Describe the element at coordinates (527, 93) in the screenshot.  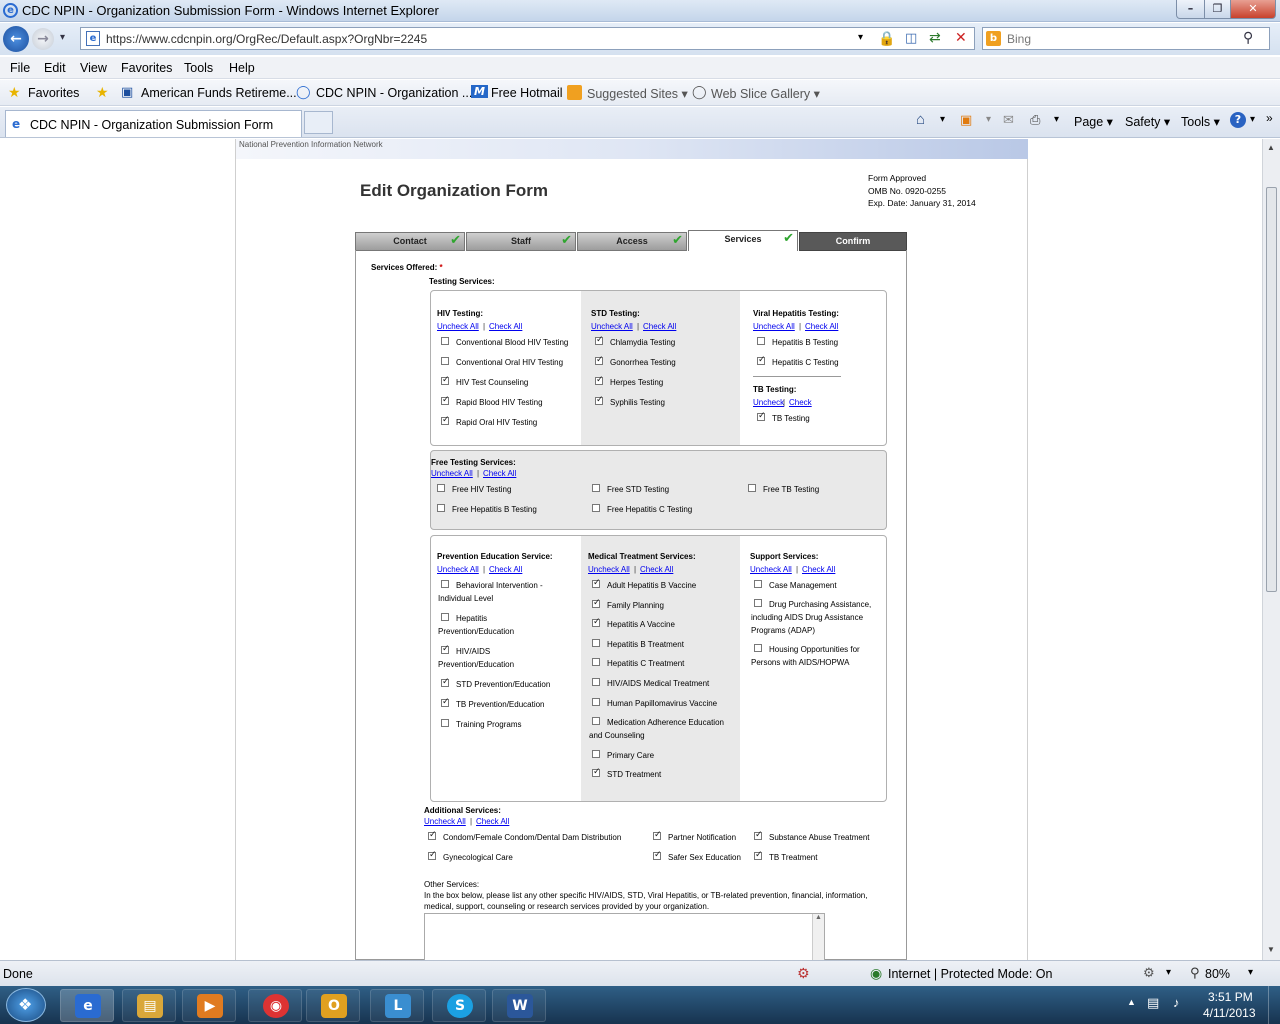
I see `fav-free-hotmail: Free Hotmail` at that location.